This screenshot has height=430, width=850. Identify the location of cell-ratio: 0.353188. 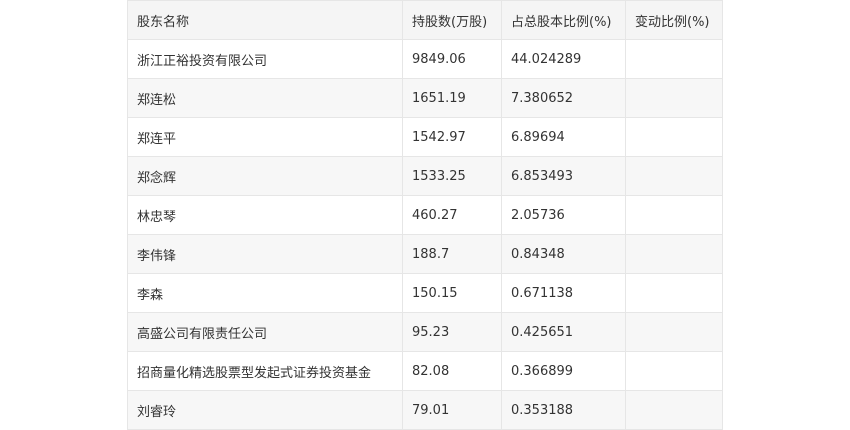
(563, 410).